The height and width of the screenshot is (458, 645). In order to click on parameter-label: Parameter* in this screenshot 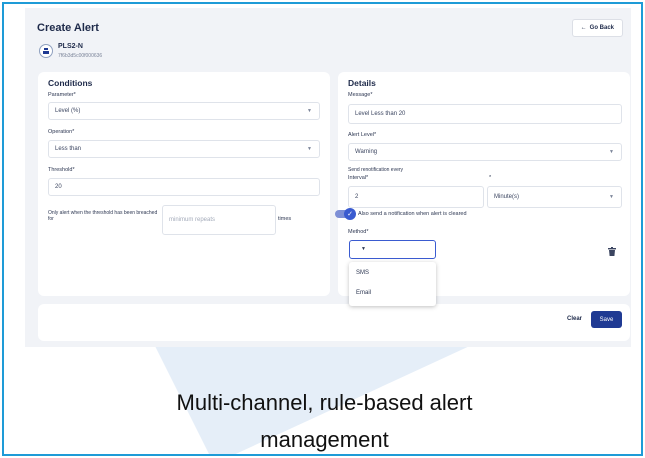, I will do `click(62, 95)`.